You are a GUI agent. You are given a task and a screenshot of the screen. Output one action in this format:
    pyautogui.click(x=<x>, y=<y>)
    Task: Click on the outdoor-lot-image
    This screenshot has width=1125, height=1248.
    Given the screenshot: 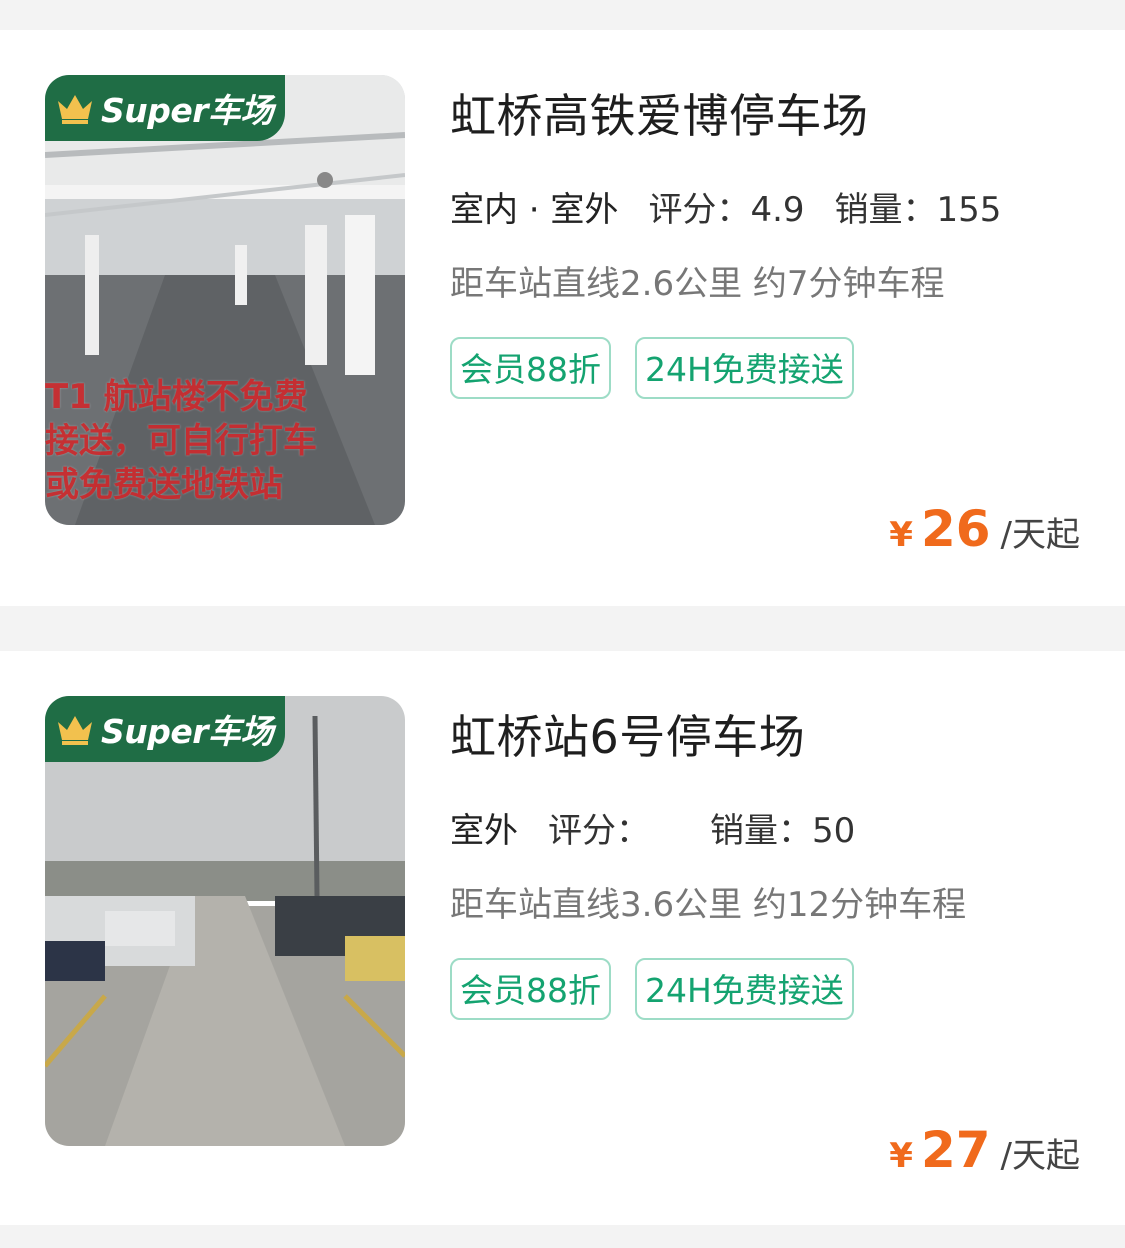 What is the action you would take?
    pyautogui.click(x=225, y=921)
    